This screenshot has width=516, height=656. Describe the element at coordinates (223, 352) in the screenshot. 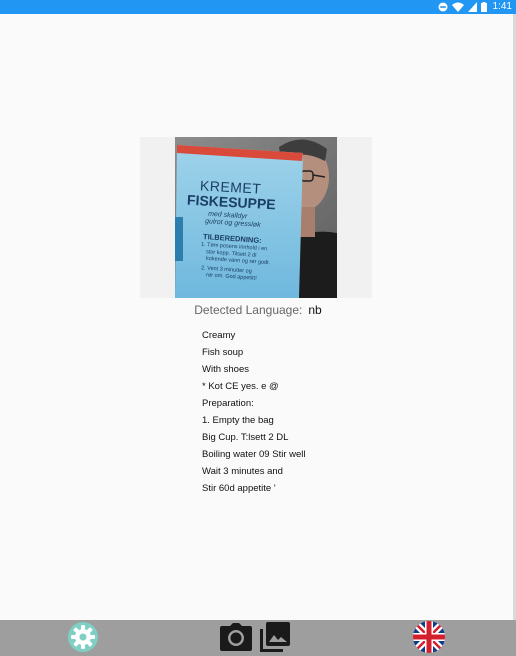

I see `translation-line: Fish soup` at that location.